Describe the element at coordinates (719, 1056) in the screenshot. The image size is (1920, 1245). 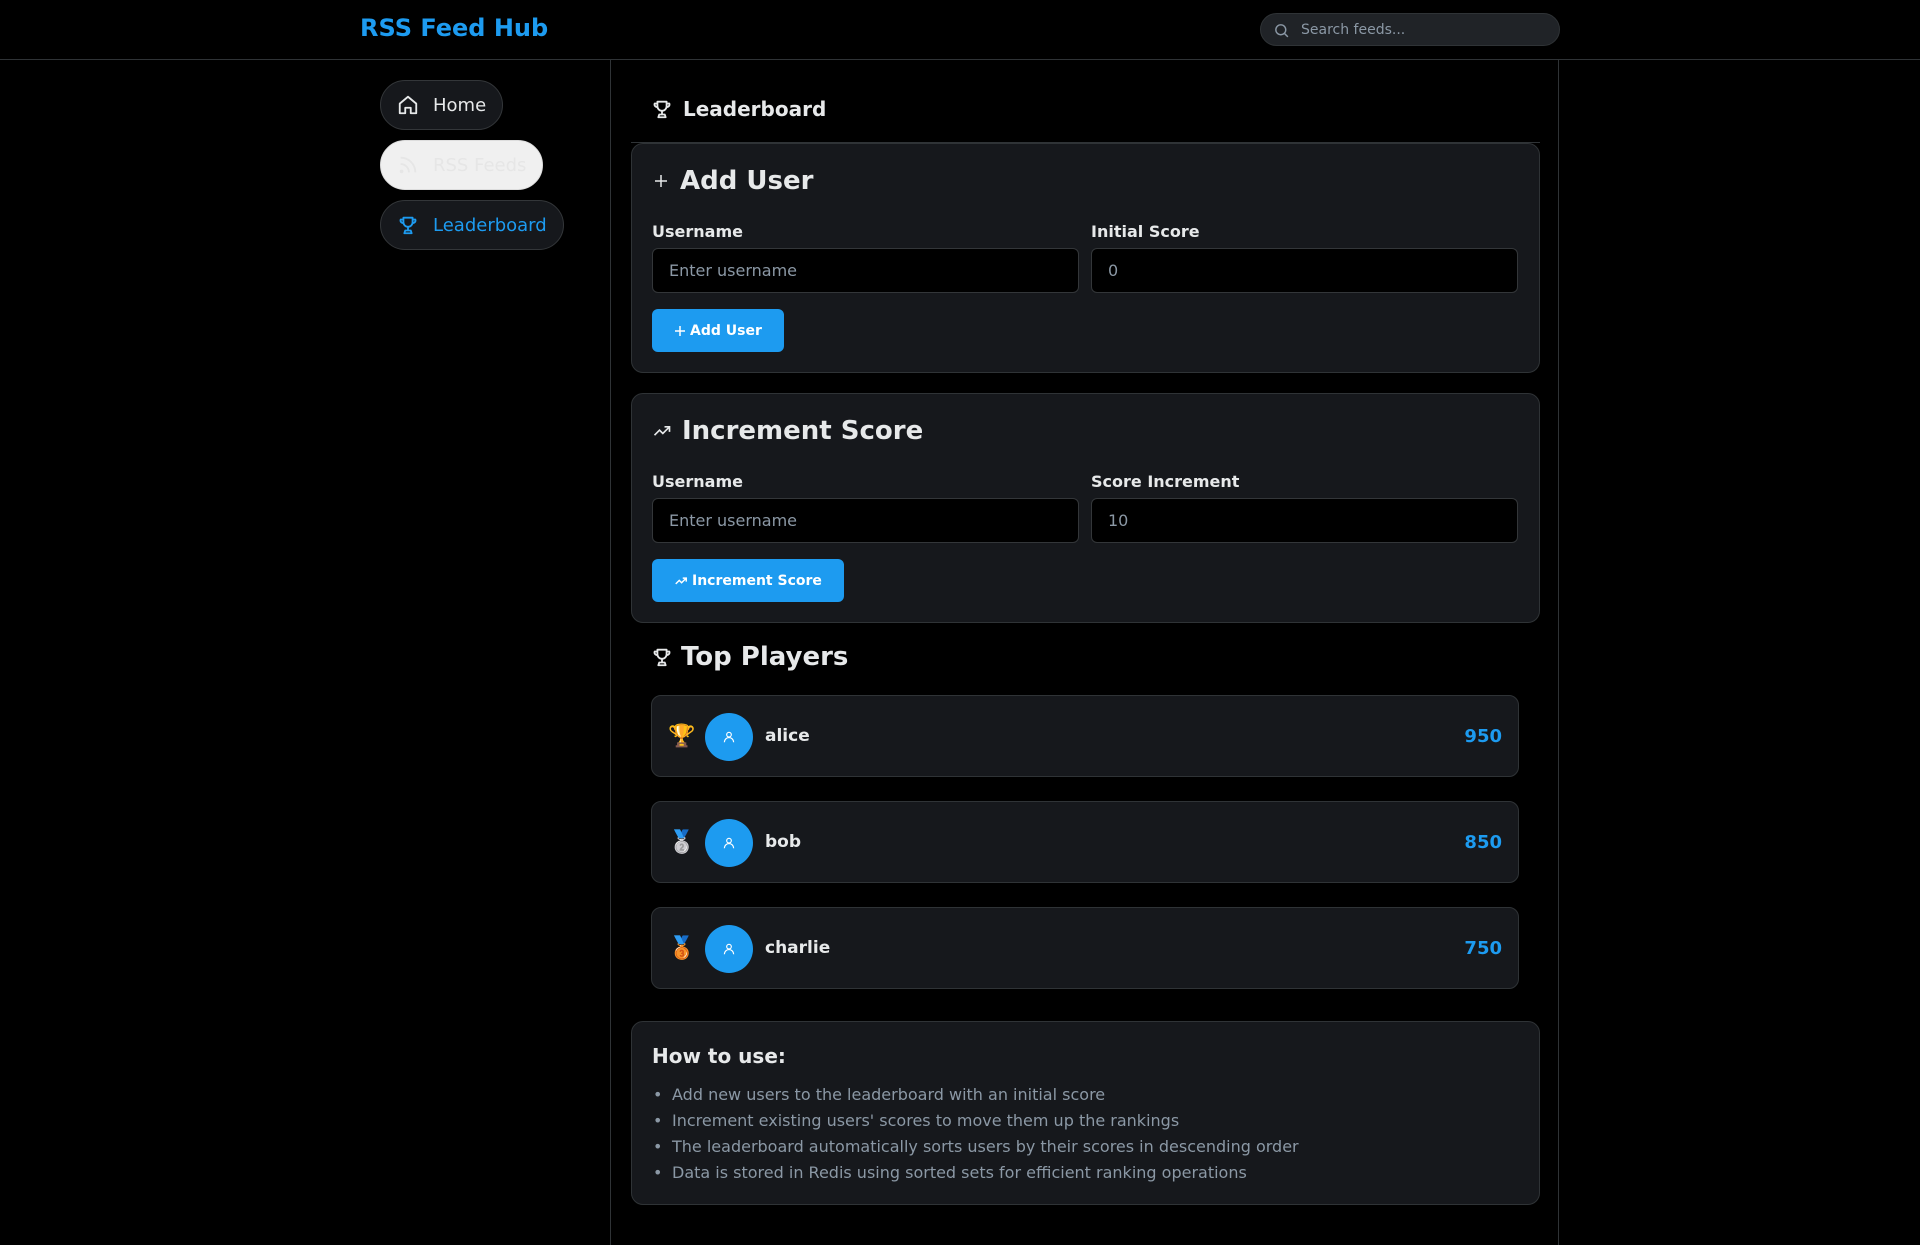
I see `how-to-use-title: How to use:` at that location.